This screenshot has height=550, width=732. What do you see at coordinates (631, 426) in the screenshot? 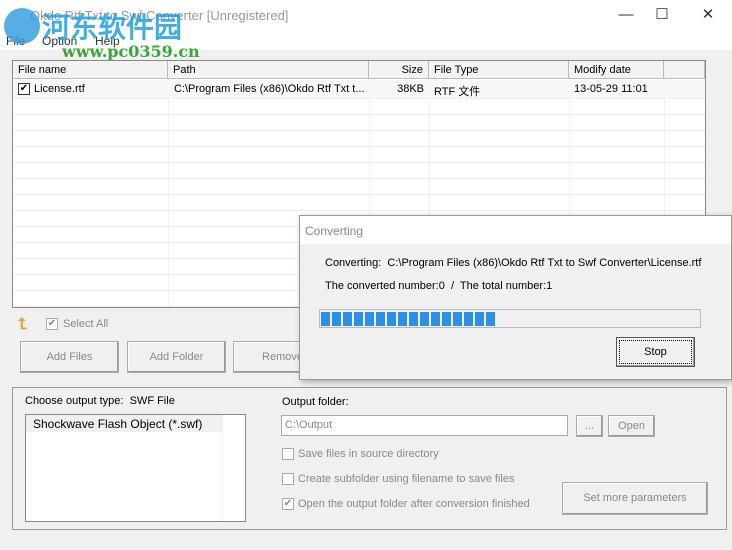
I see `open-button: Open` at bounding box center [631, 426].